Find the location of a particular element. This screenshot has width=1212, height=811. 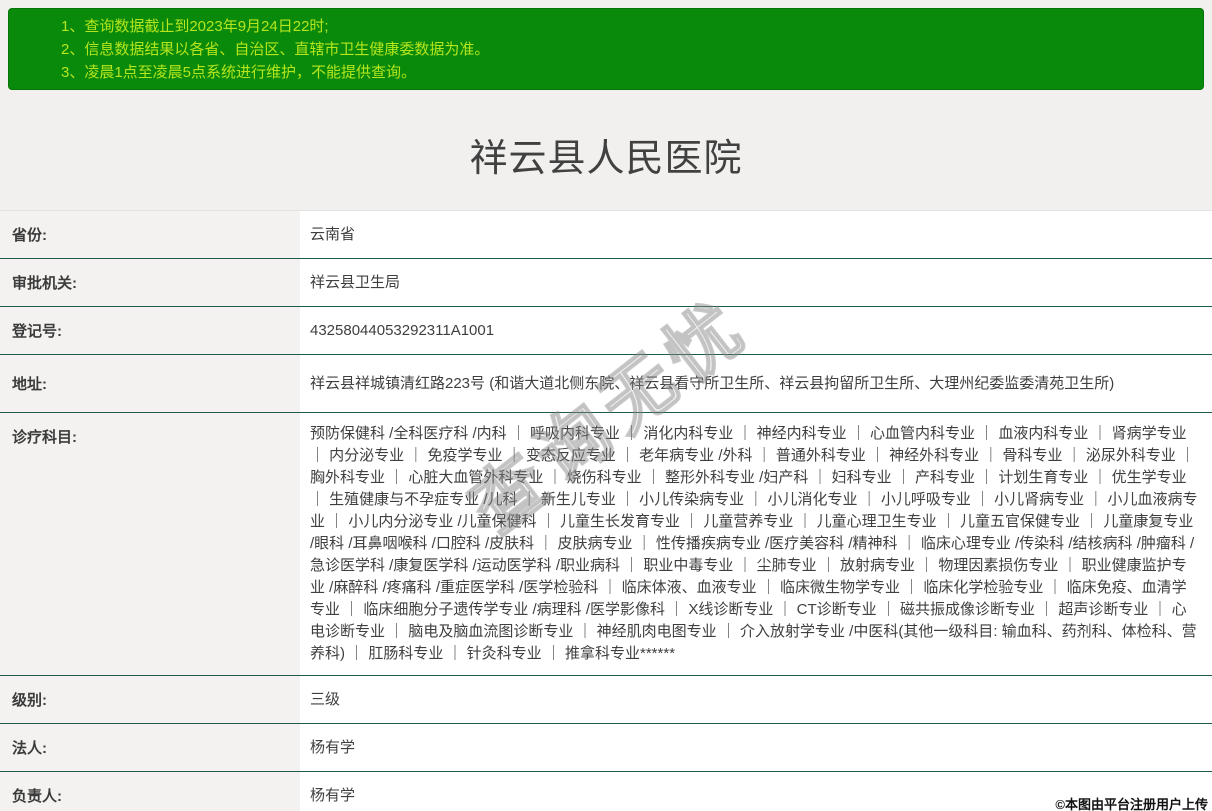

table-row-level: 级别: 三级 is located at coordinates (606, 700).